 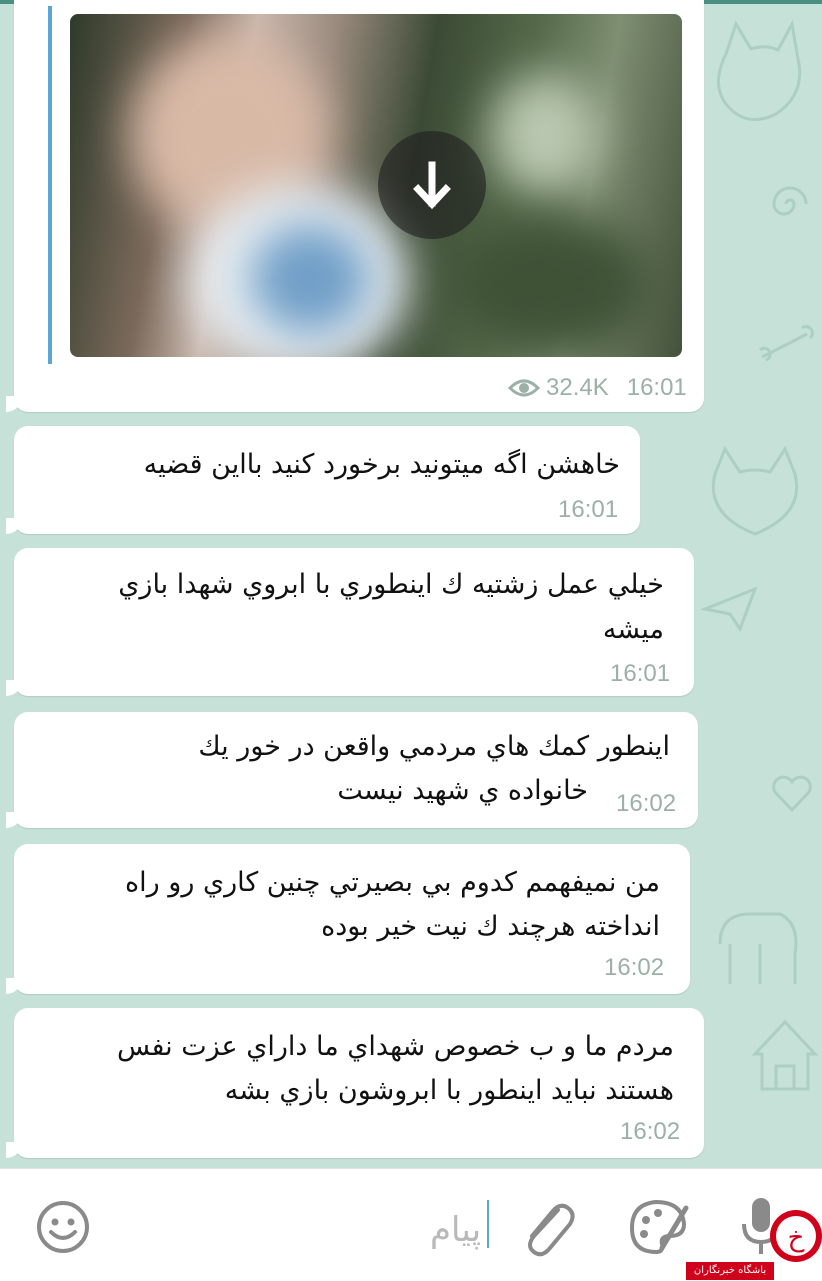 I want to click on message-input-field: پیام, so click(x=455, y=1230).